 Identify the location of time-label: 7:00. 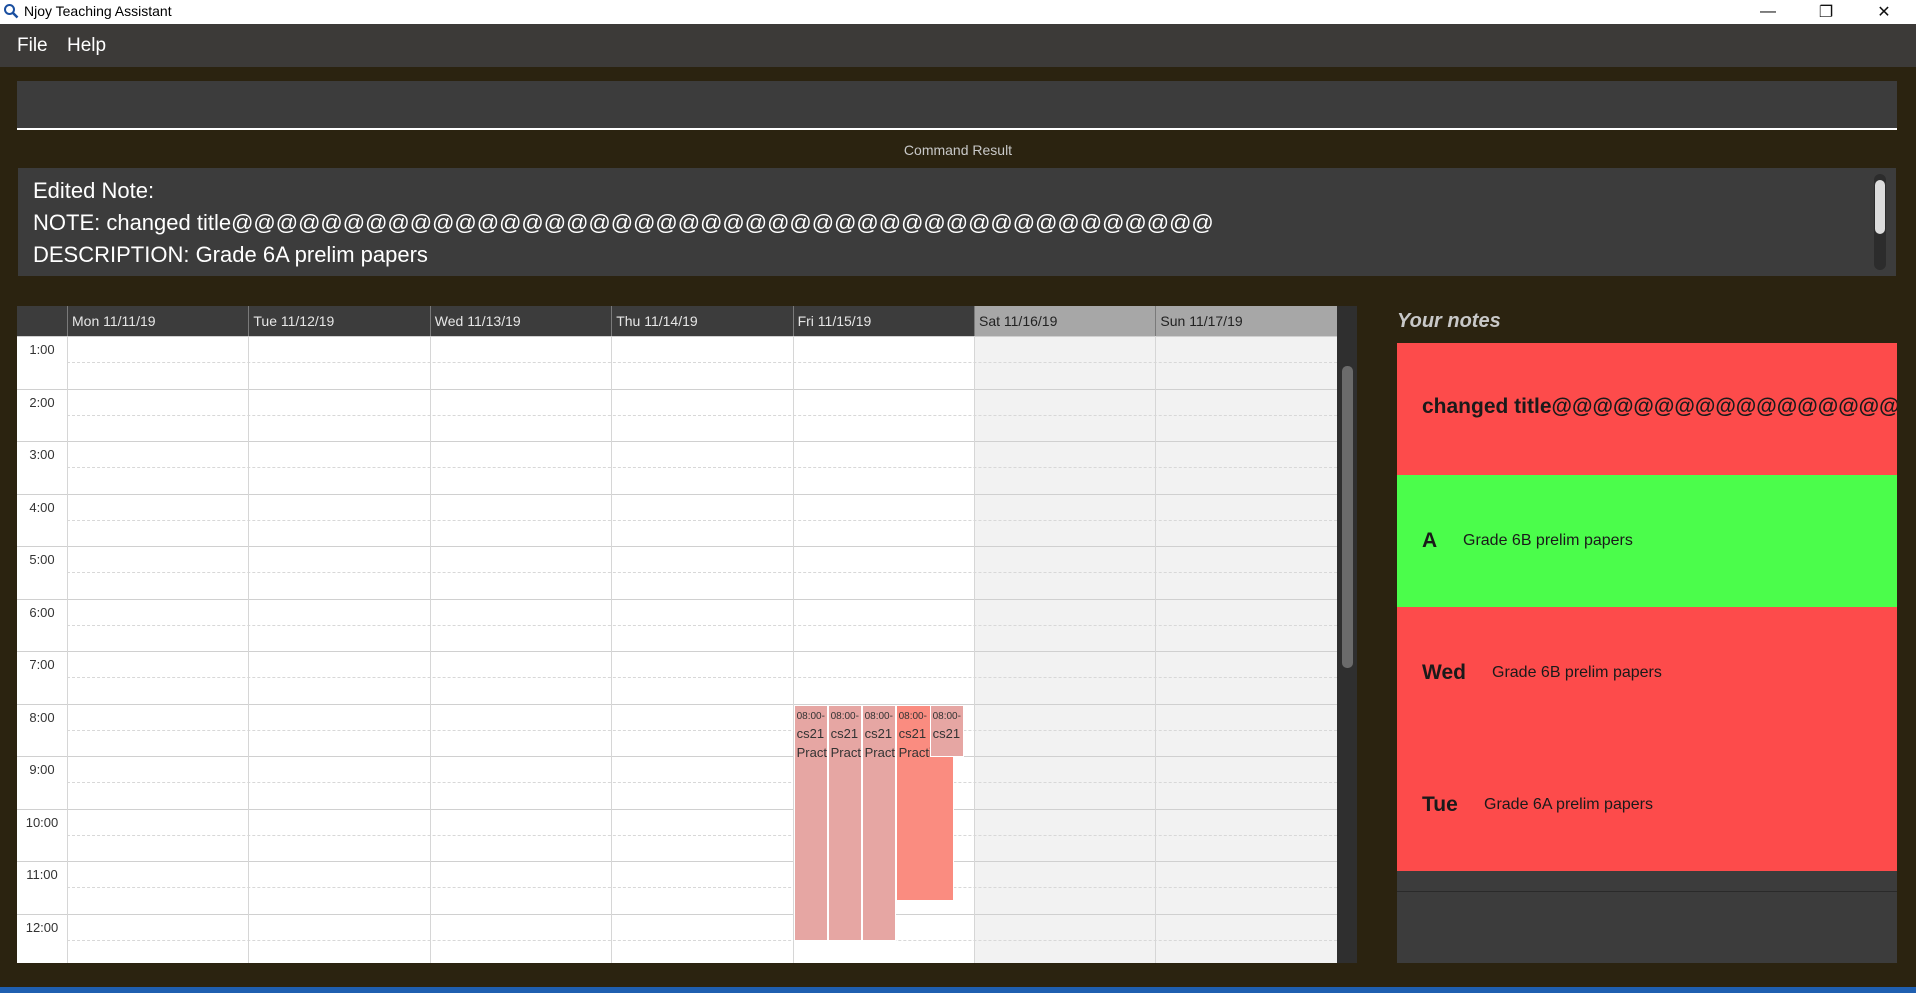
(42, 664).